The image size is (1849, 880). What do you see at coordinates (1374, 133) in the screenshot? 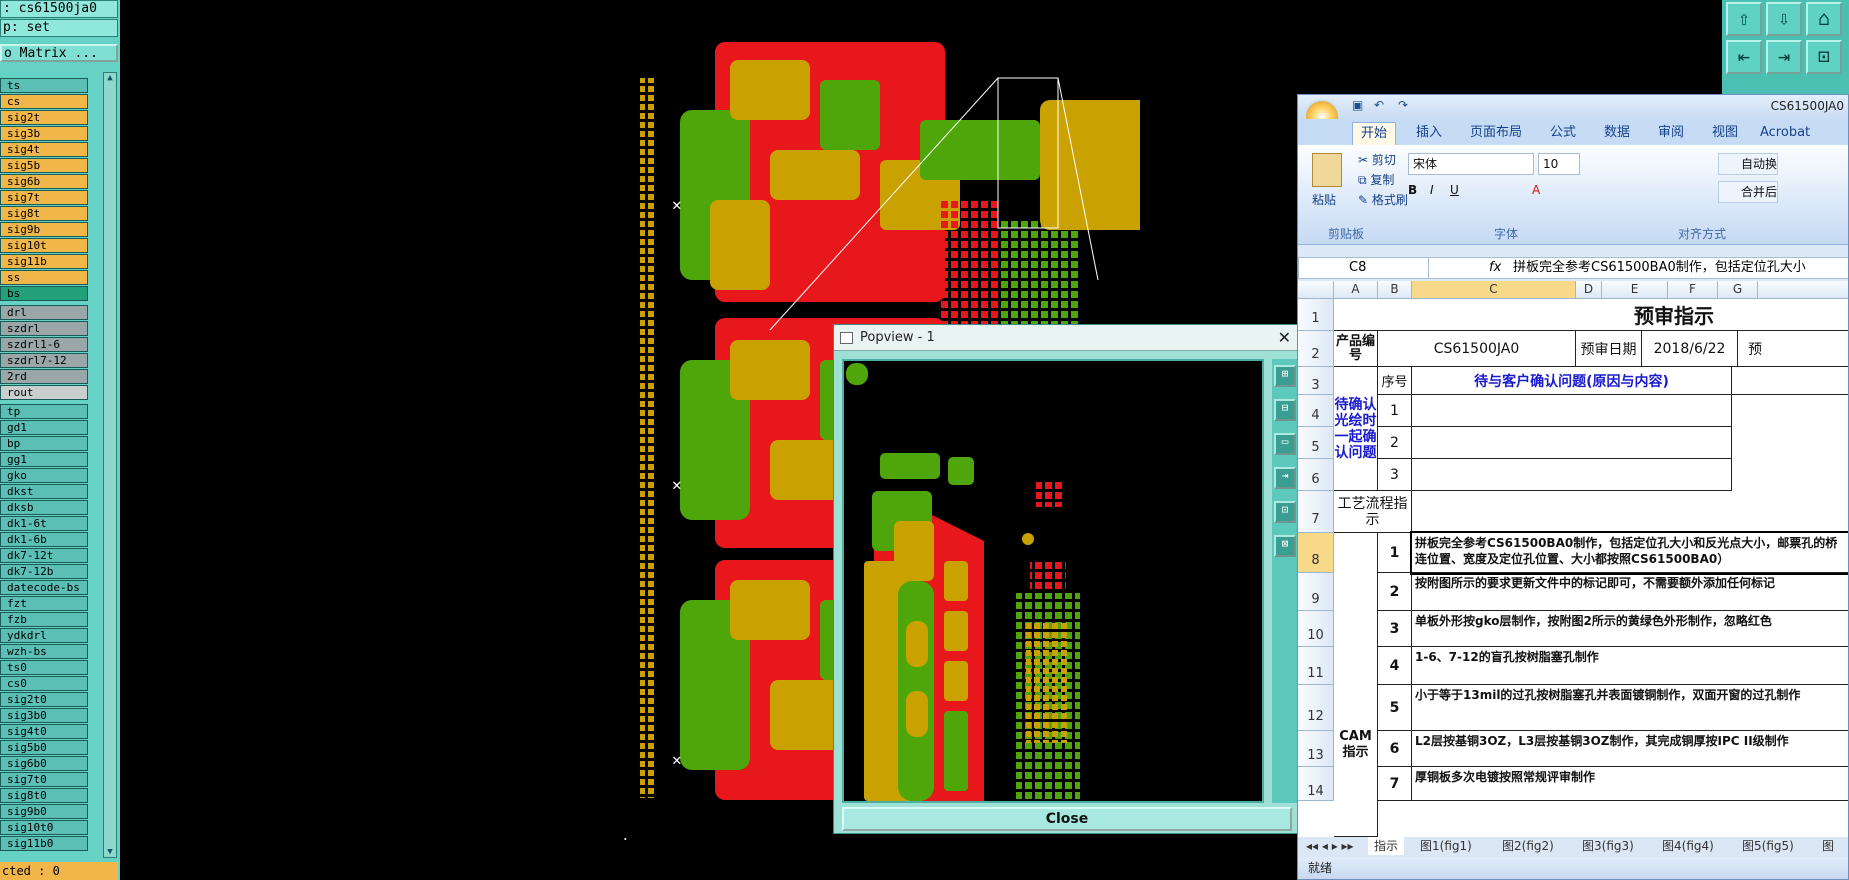
I see `tab-home: 开始` at bounding box center [1374, 133].